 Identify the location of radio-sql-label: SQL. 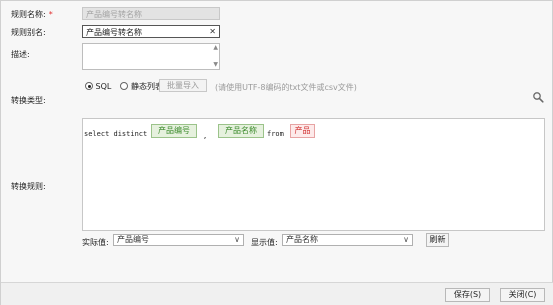
(103, 86).